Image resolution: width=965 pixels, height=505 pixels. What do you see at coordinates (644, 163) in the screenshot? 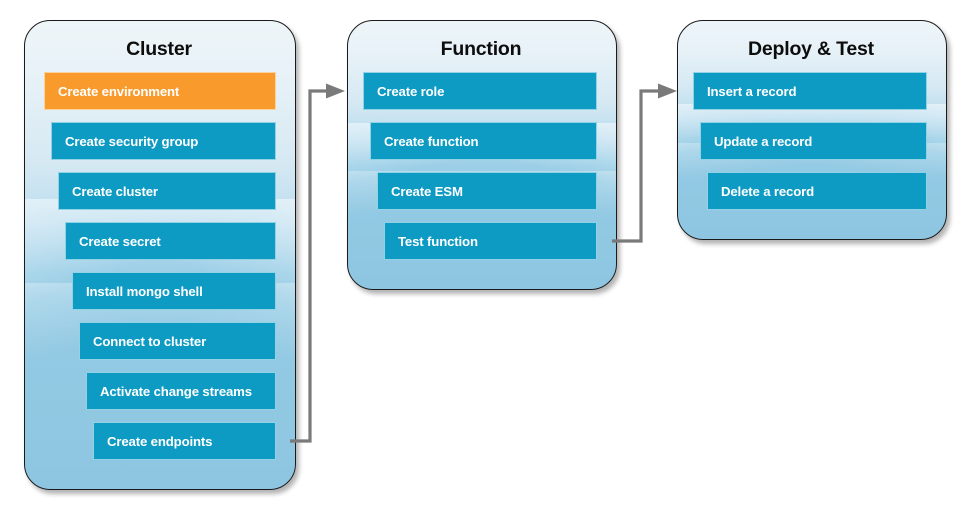
I see `connector-function-to-deploy` at bounding box center [644, 163].